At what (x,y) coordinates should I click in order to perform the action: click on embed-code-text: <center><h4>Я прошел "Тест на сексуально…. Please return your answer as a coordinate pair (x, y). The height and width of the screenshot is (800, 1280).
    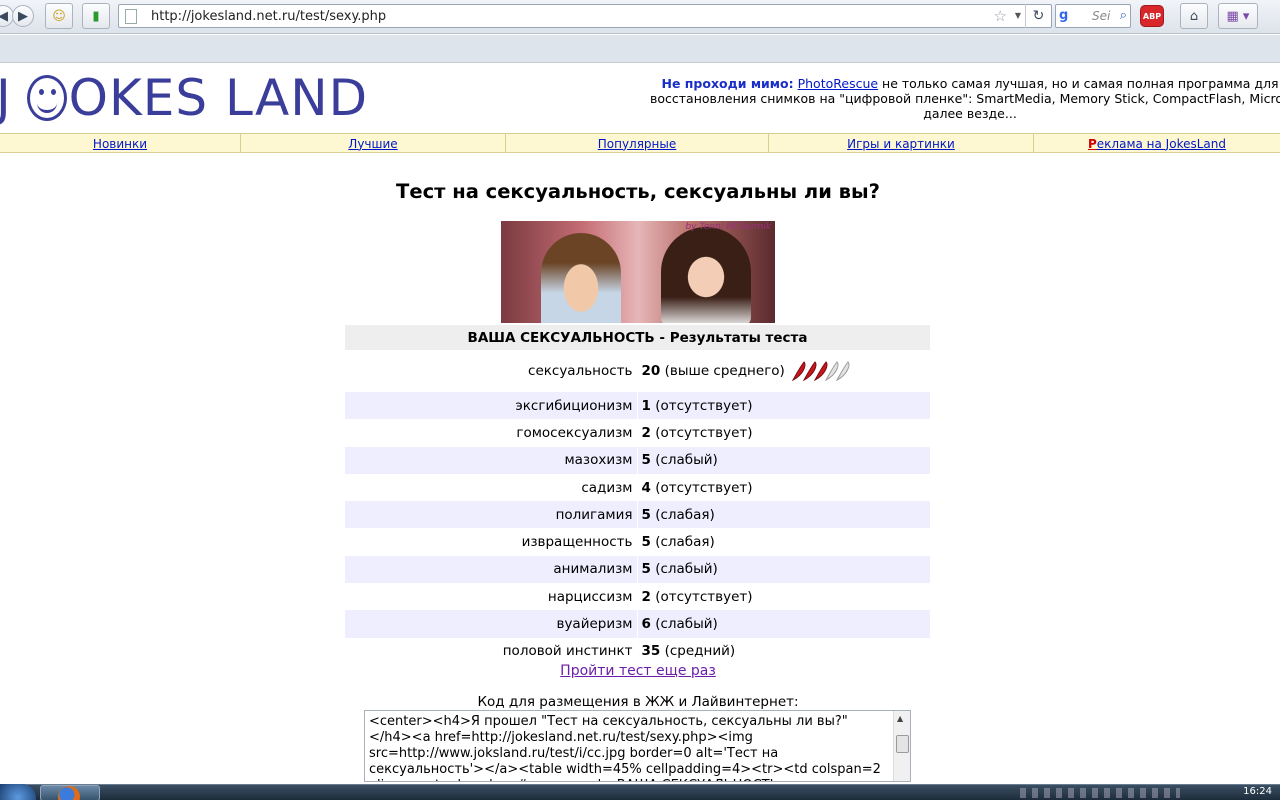
    Looking at the image, I should click on (628, 747).